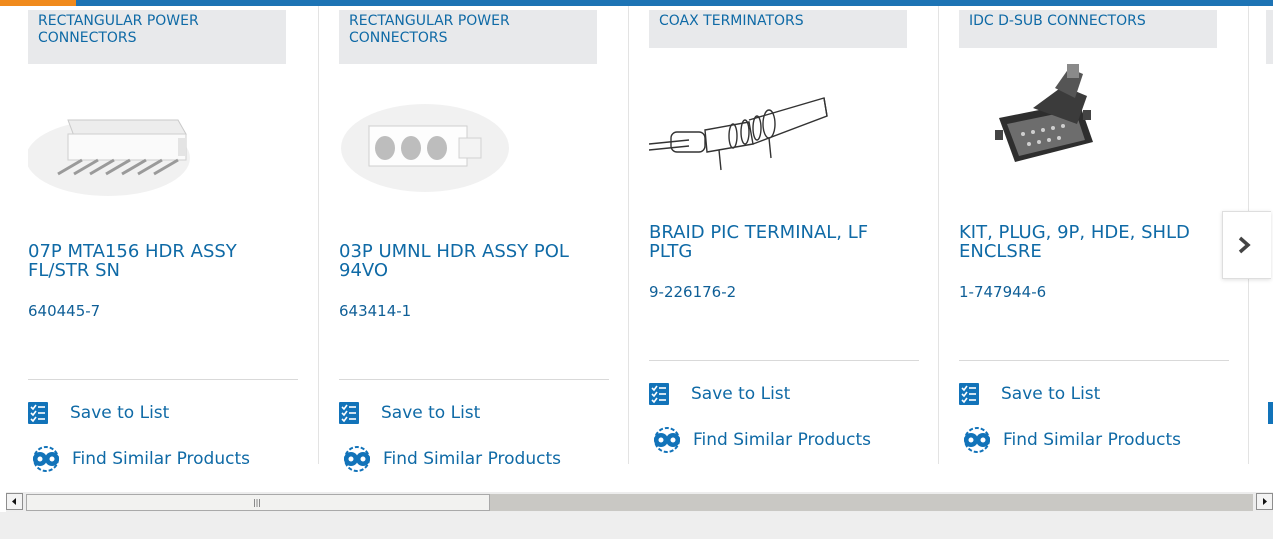 This screenshot has height=539, width=1273. Describe the element at coordinates (1088, 29) in the screenshot. I see `product-category: IDC D-SUB CONNECTORS` at that location.